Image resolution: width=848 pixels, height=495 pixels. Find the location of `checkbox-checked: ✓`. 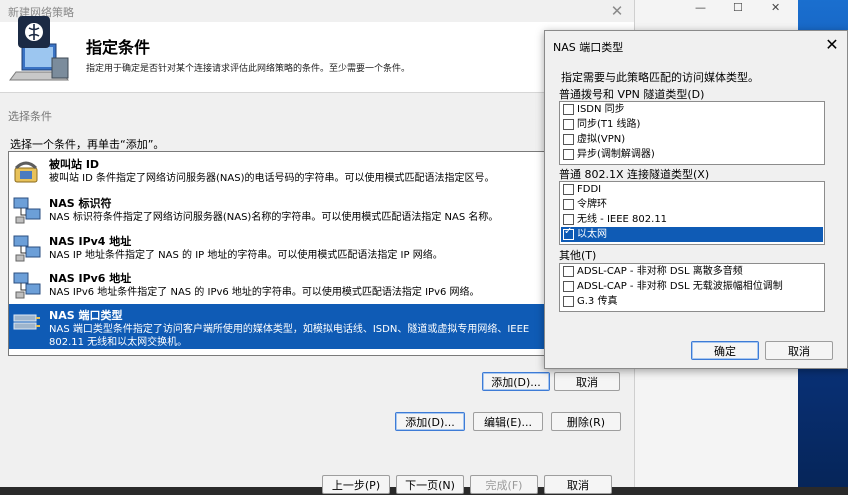

checkbox-checked: ✓ is located at coordinates (568, 233).